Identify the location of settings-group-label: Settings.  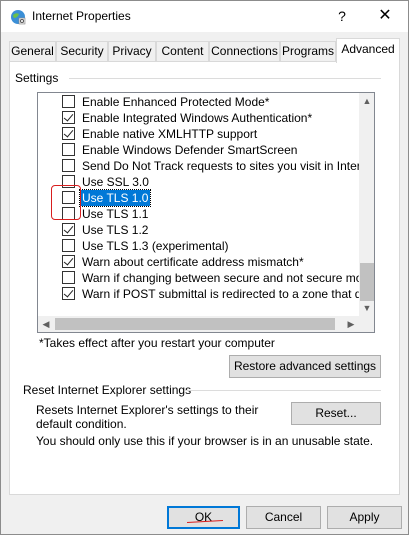
(37, 78).